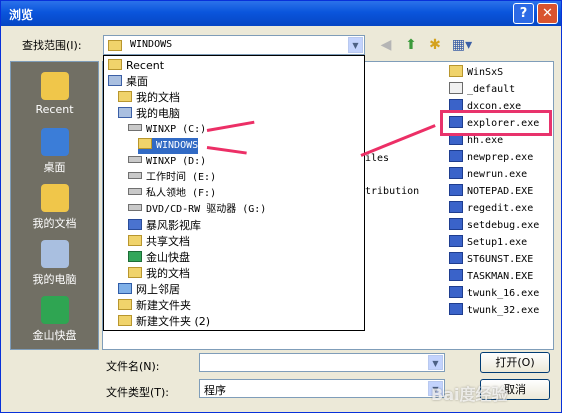  What do you see at coordinates (168, 146) in the screenshot?
I see `dropdown-item: WINDOWS` at bounding box center [168, 146].